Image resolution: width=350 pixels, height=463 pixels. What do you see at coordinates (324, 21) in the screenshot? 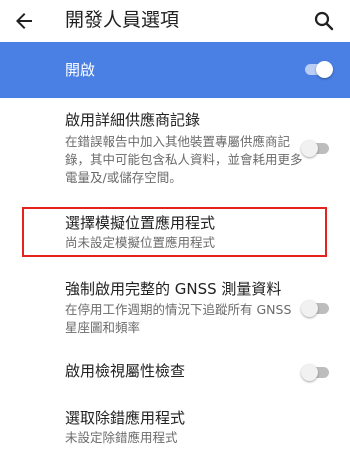
I see `search-icon` at bounding box center [324, 21].